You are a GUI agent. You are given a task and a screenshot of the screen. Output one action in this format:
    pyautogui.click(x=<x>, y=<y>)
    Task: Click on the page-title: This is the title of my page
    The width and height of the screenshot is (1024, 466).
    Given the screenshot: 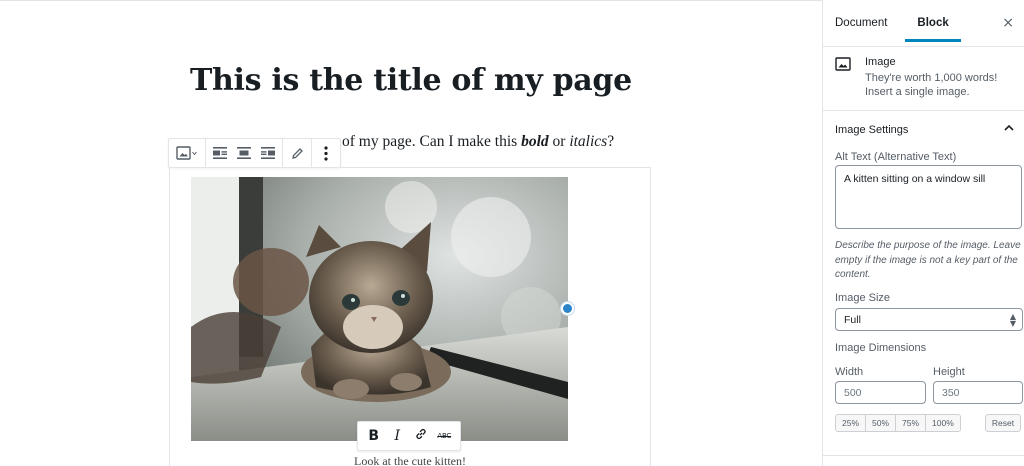 What is the action you would take?
    pyautogui.click(x=411, y=80)
    